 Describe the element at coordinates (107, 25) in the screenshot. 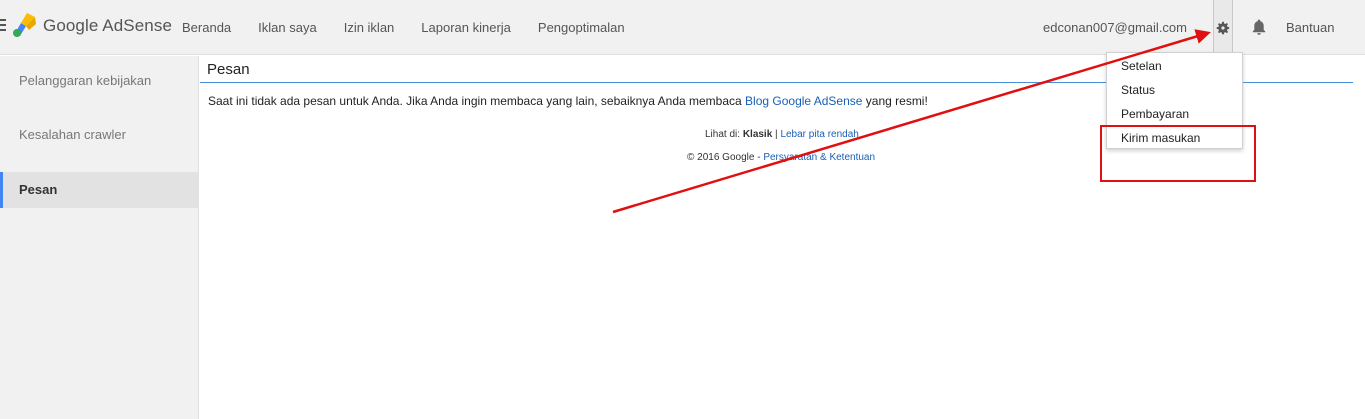

I see `logo-text: Google AdSense` at that location.